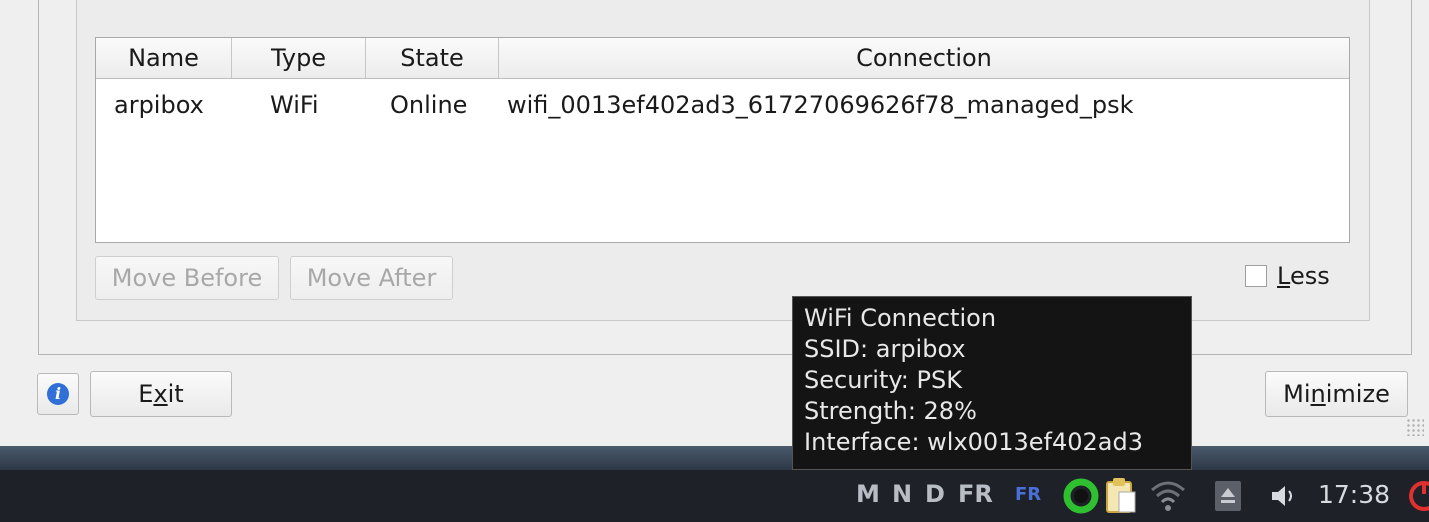 Image resolution: width=1429 pixels, height=522 pixels. Describe the element at coordinates (1336, 394) in the screenshot. I see `minimize-button: Minimize` at that location.